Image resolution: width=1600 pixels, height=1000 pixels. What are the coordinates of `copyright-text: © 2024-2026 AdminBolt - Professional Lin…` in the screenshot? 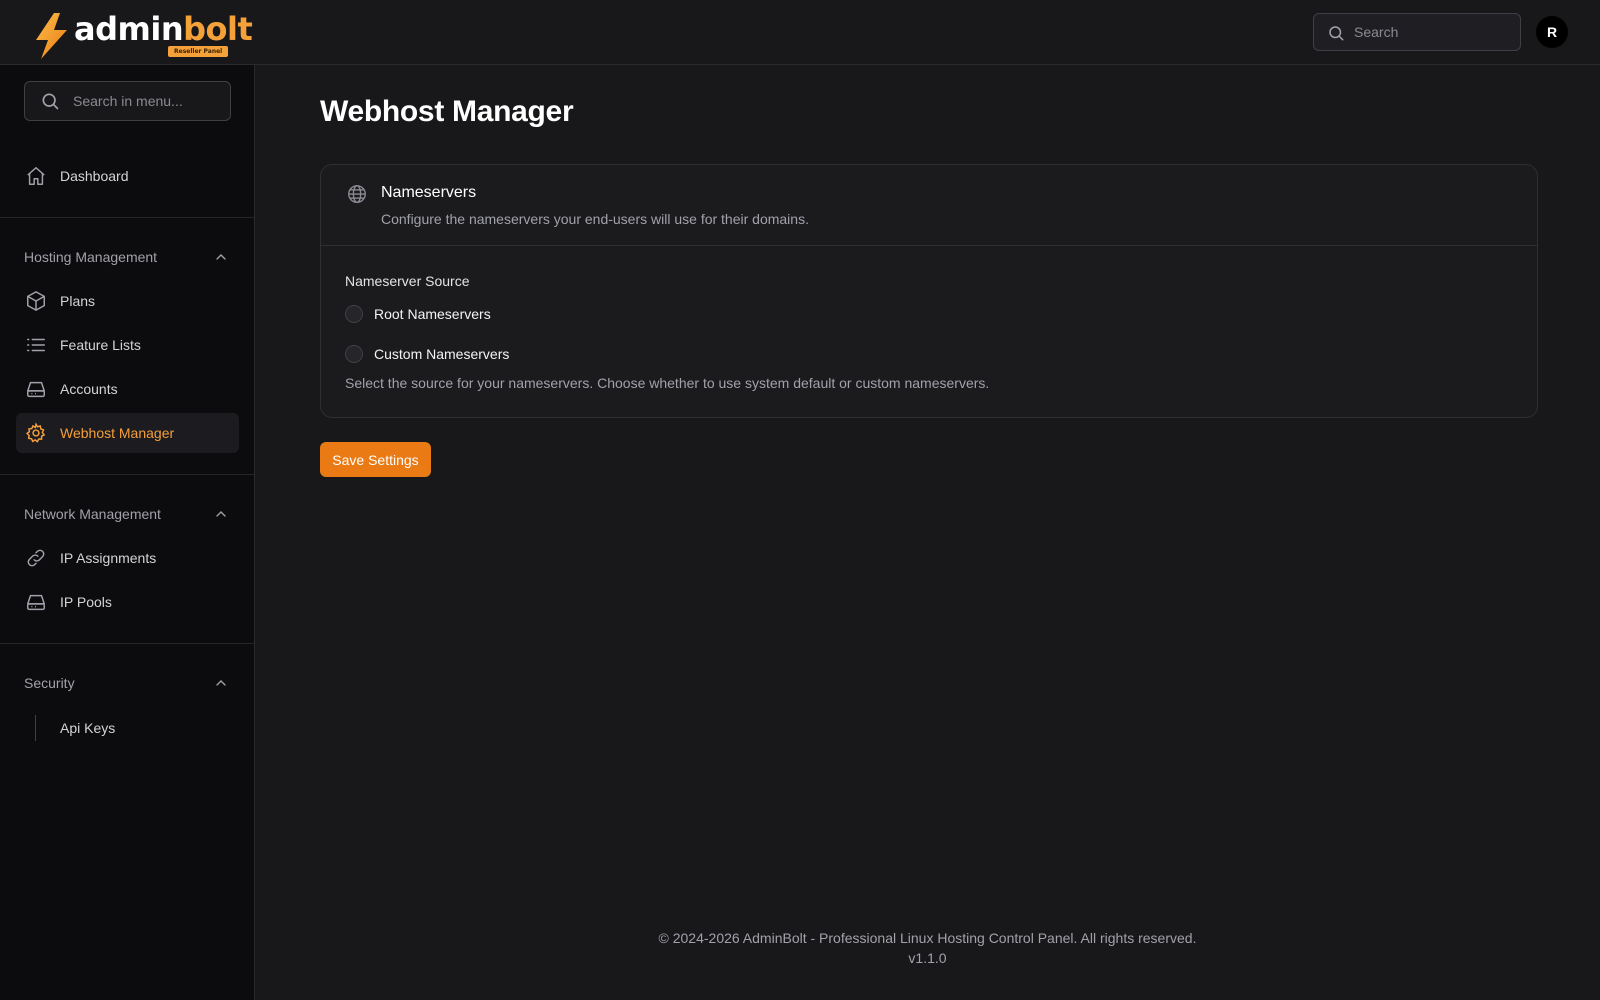 It's located at (927, 938).